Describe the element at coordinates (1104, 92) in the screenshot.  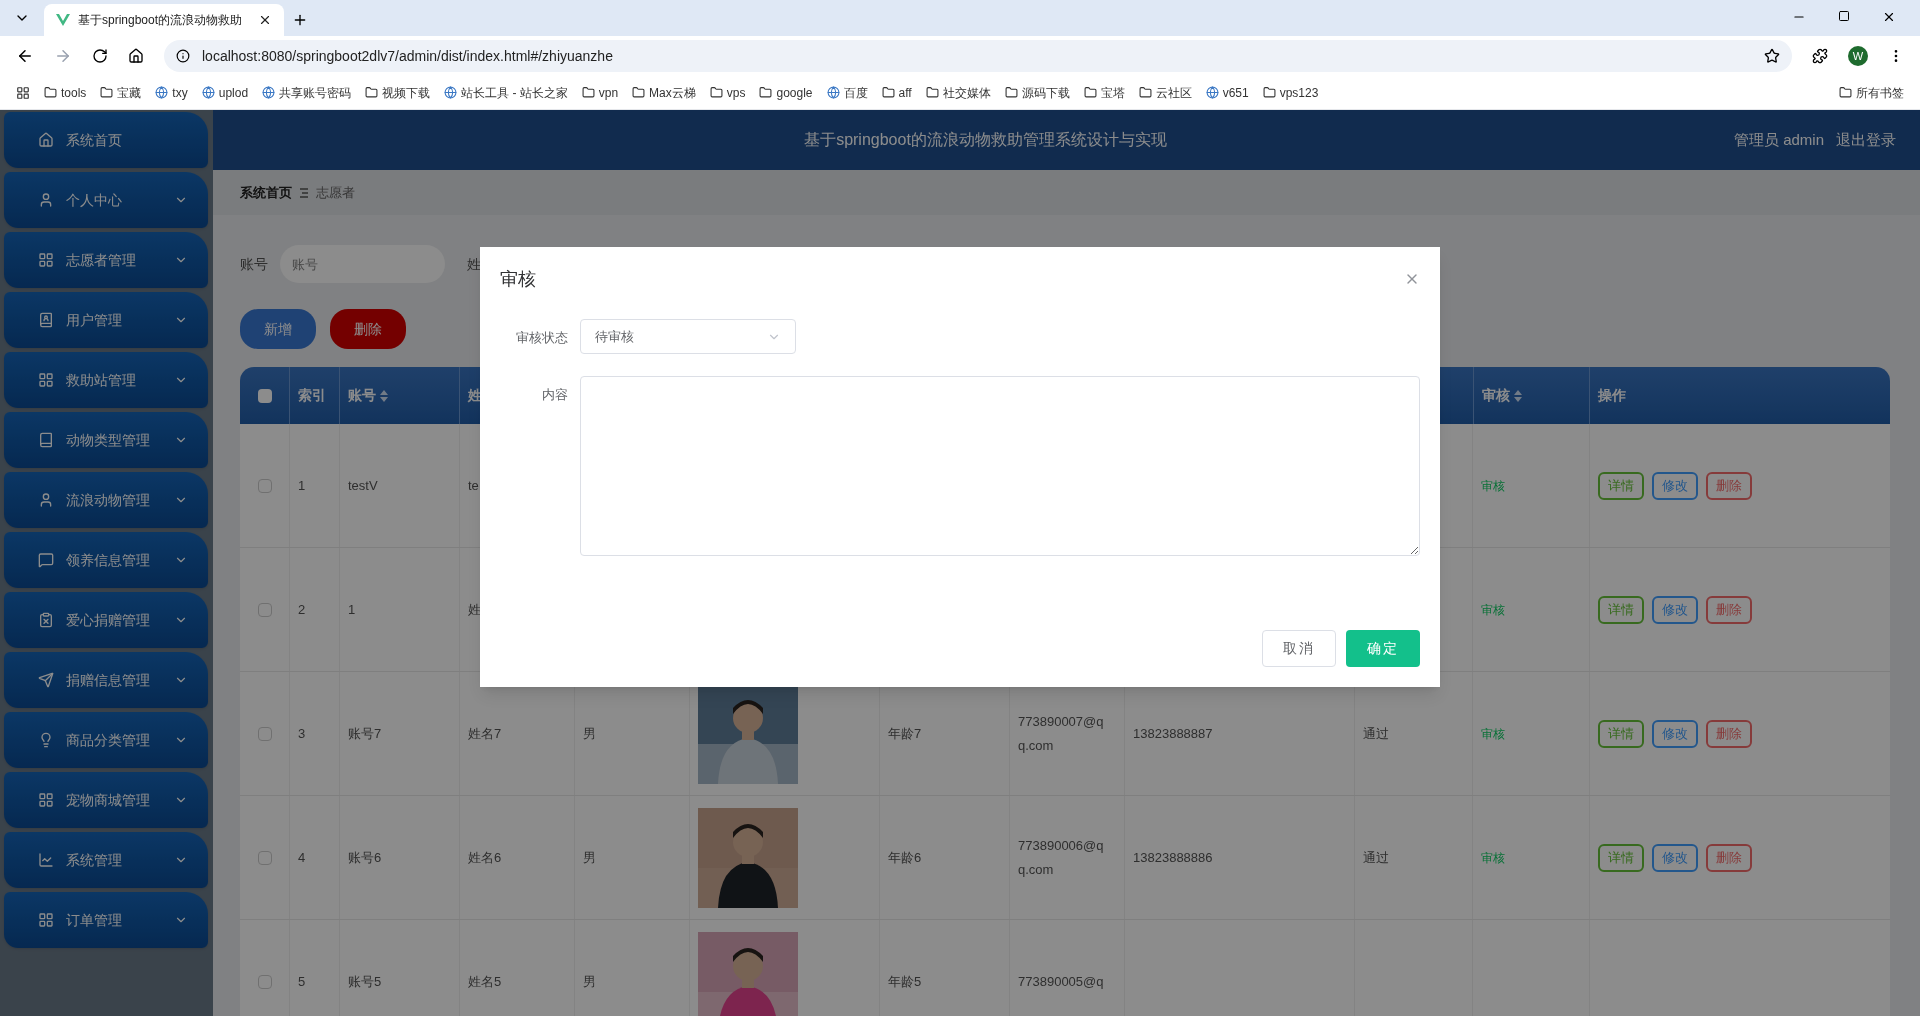
I see `bookmark: 宝塔` at that location.